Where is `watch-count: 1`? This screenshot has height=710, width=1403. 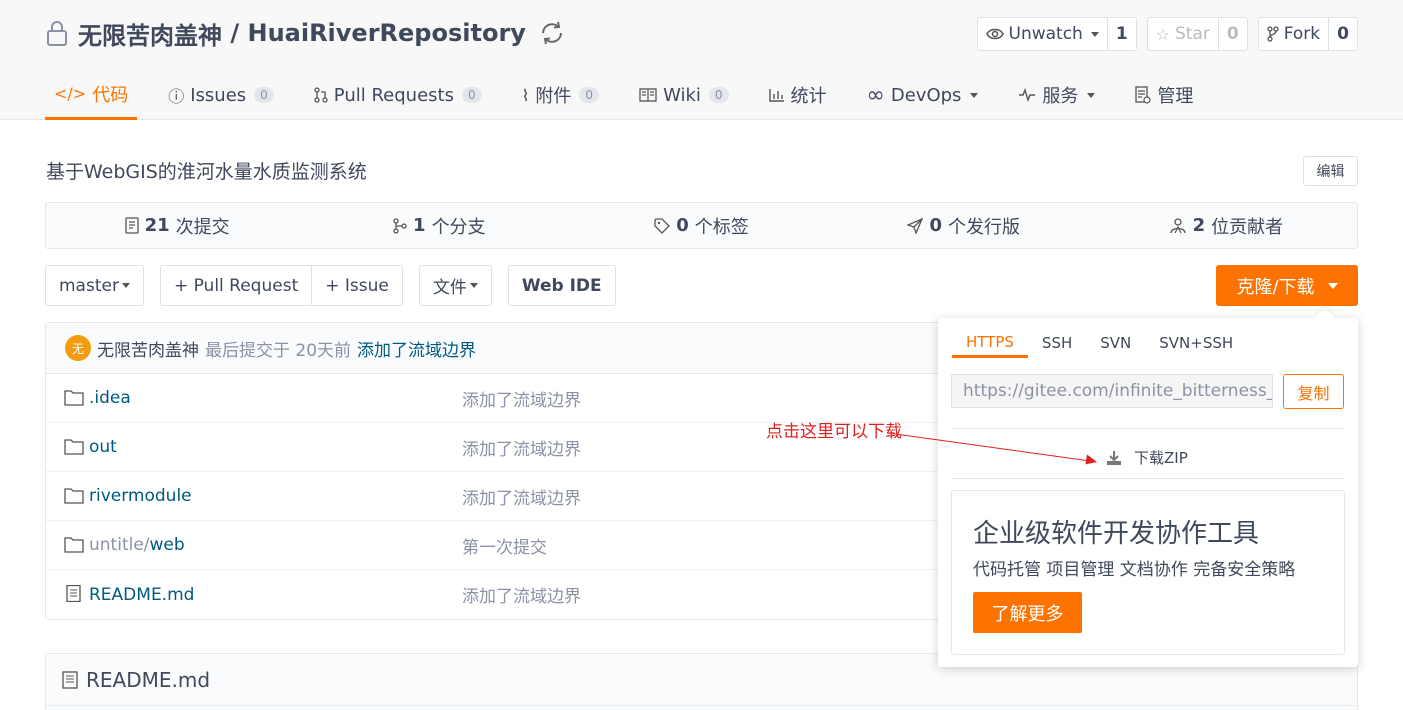
watch-count: 1 is located at coordinates (1121, 34).